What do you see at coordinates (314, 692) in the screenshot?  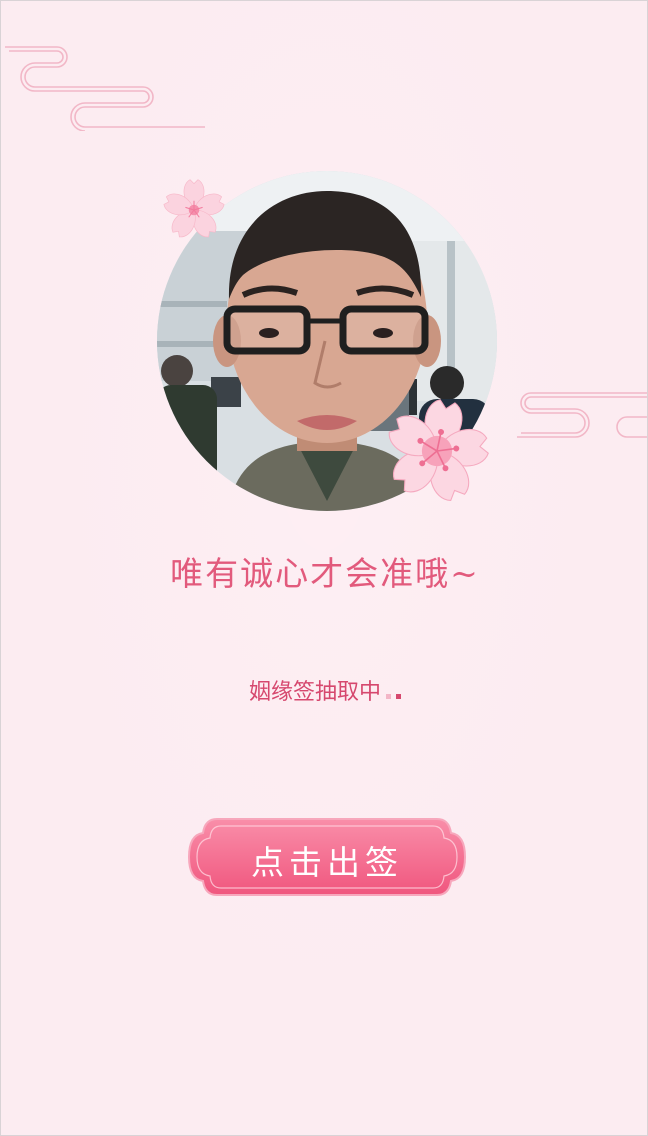 I see `drawing-status-label: 姻缘签抽取中` at bounding box center [314, 692].